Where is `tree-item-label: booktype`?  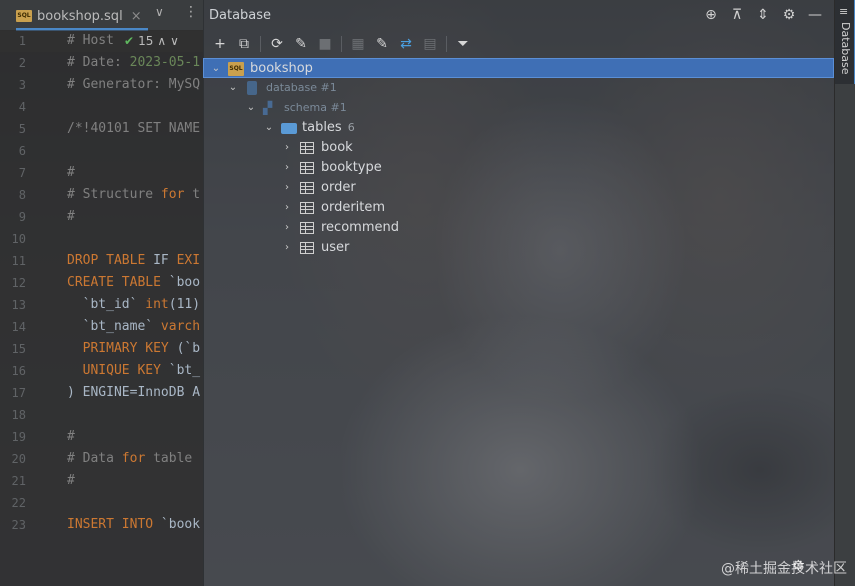
tree-item-label: booktype is located at coordinates (351, 167).